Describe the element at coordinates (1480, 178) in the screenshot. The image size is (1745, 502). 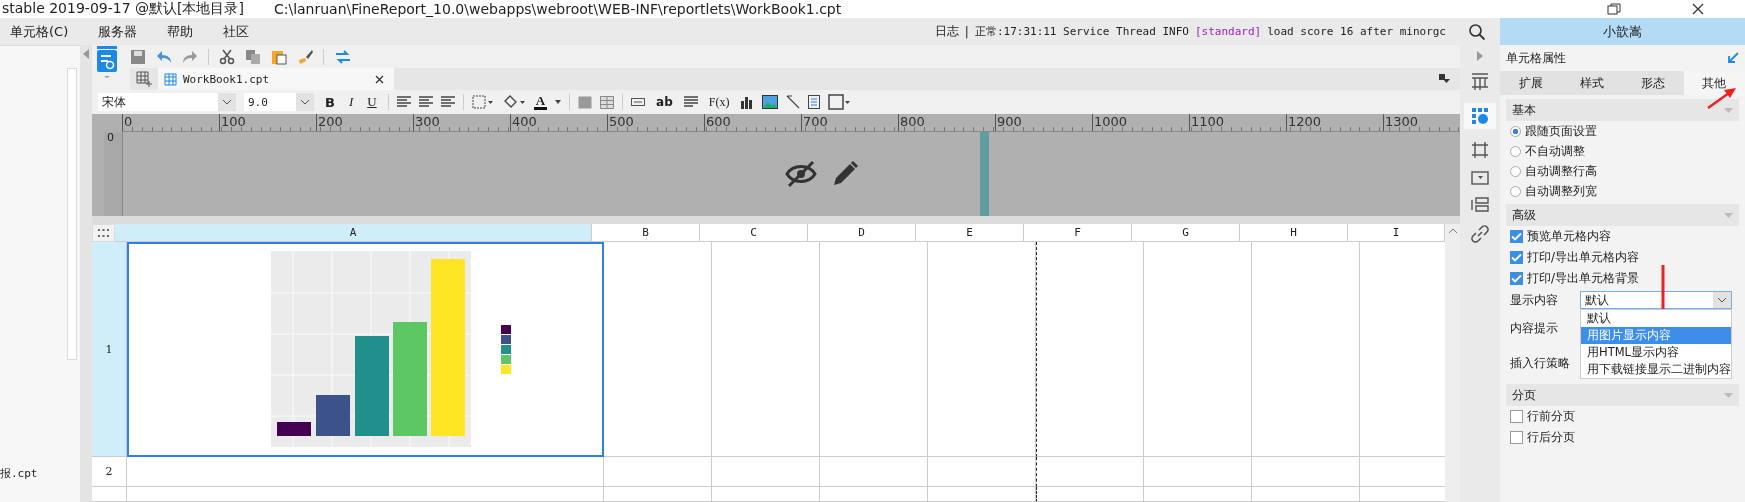
I see `widget-icon` at that location.